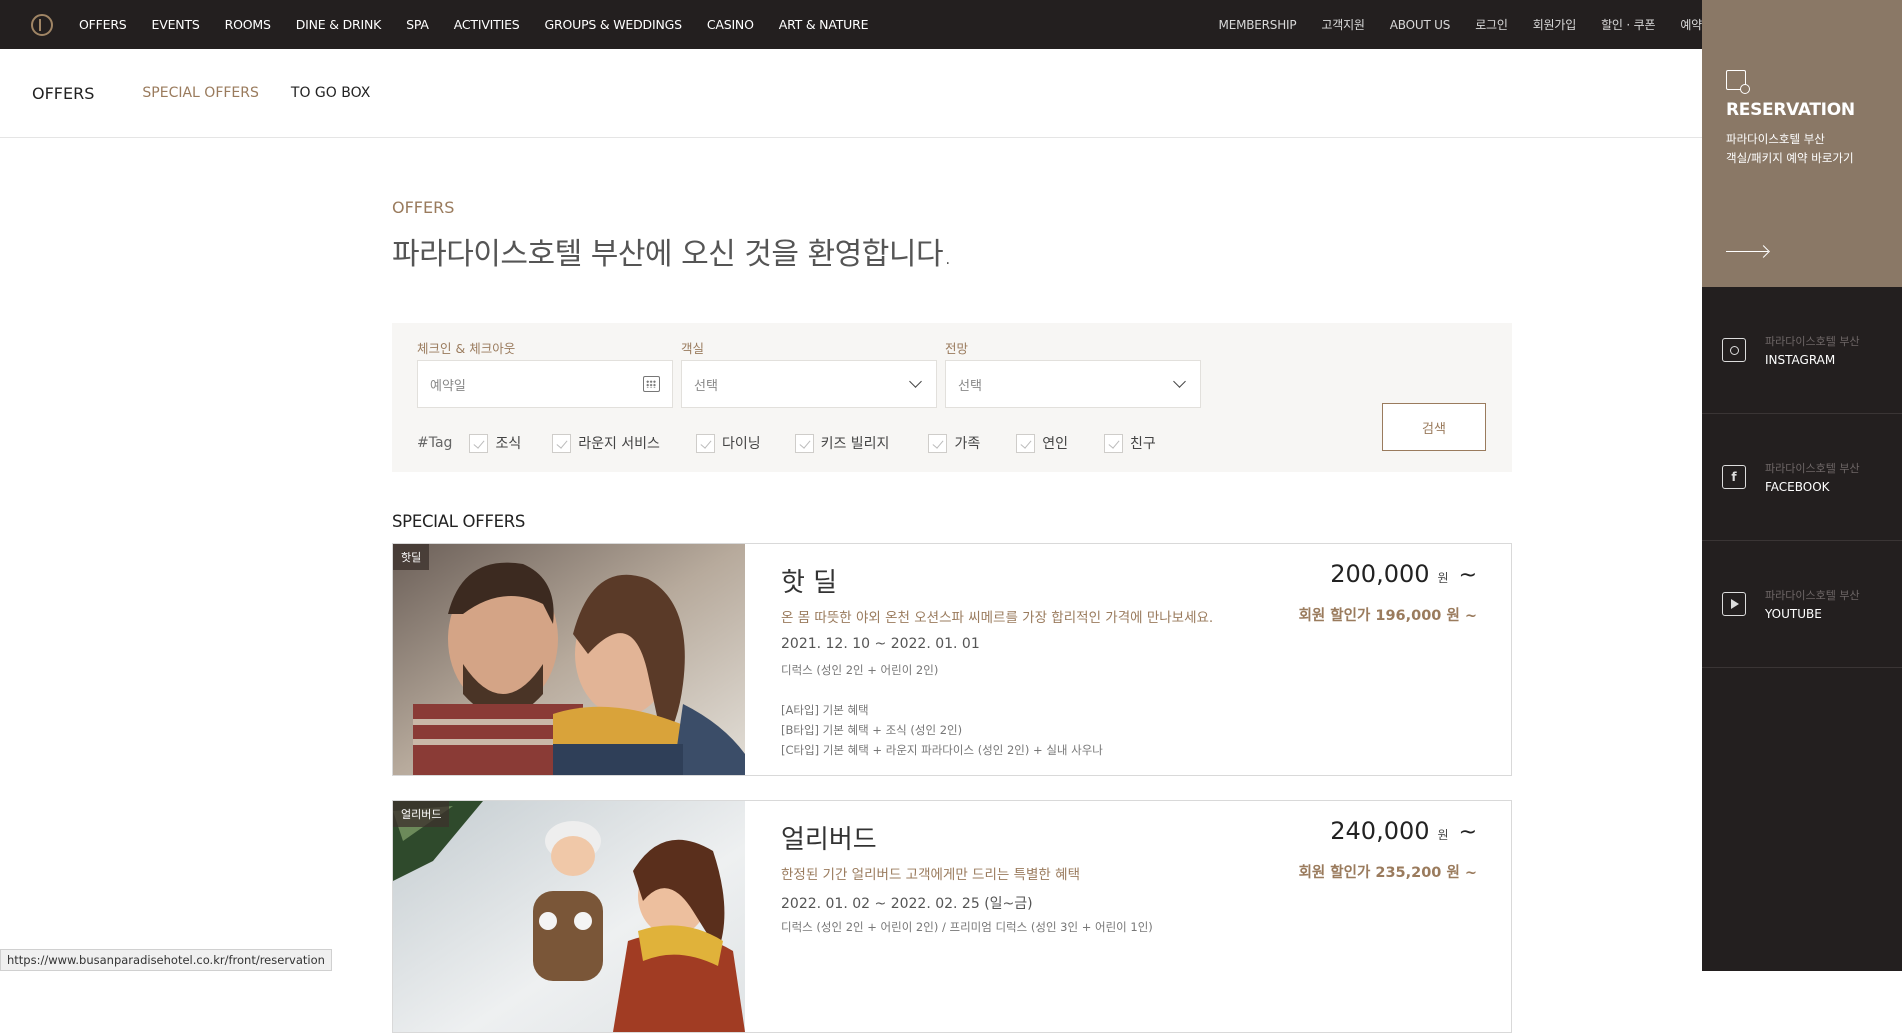 This screenshot has height=1033, width=1902. What do you see at coordinates (952, 207) in the screenshot?
I see `section-label: OFFERS` at bounding box center [952, 207].